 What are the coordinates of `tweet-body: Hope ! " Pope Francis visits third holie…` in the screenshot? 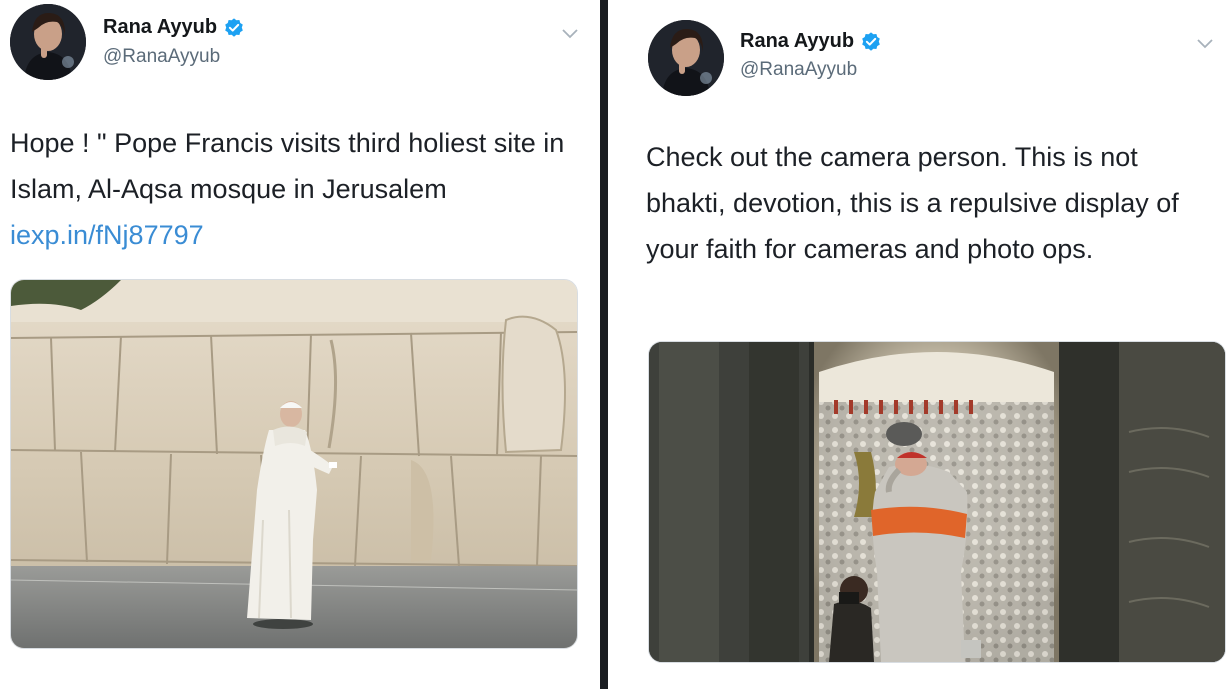 It's located at (287, 166).